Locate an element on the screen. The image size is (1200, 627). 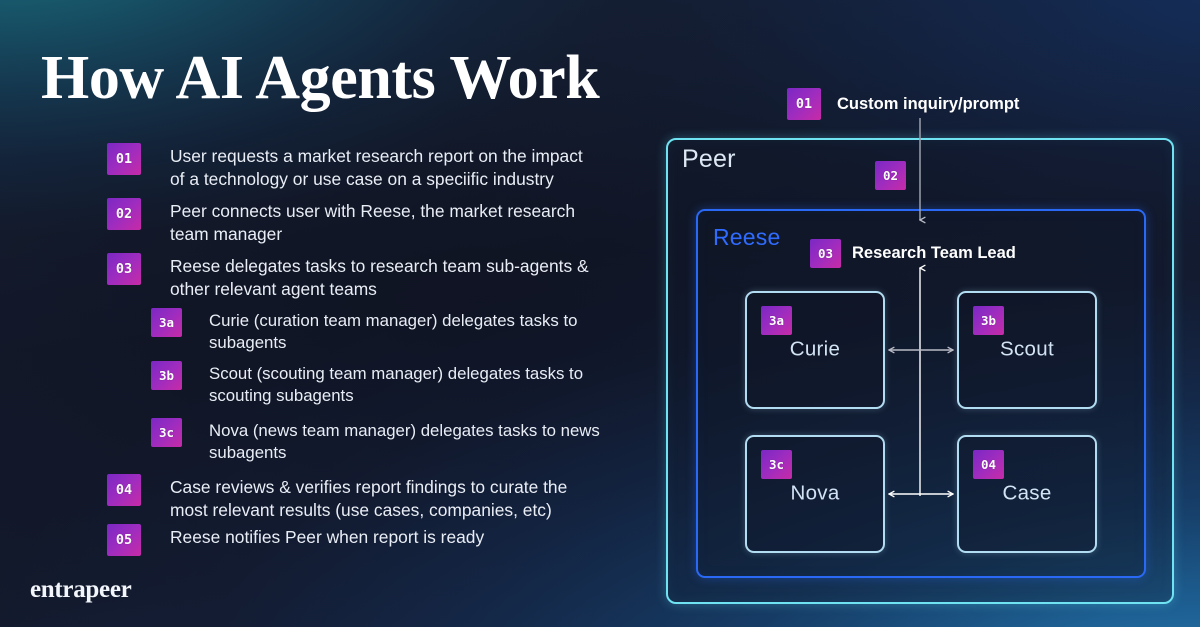
step-badge: 3c is located at coordinates (776, 464).